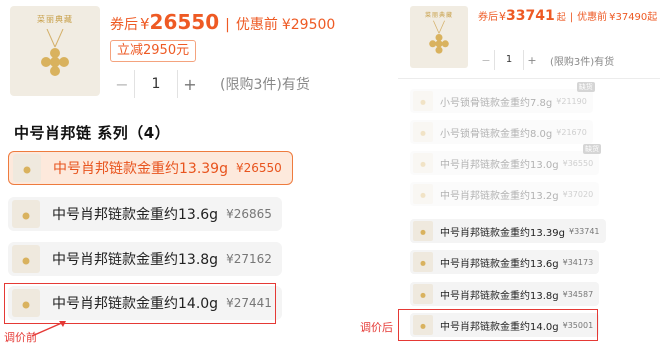  I want to click on sku-option: 中号肖邦链款金重约13.39g ¥26550, so click(150, 168).